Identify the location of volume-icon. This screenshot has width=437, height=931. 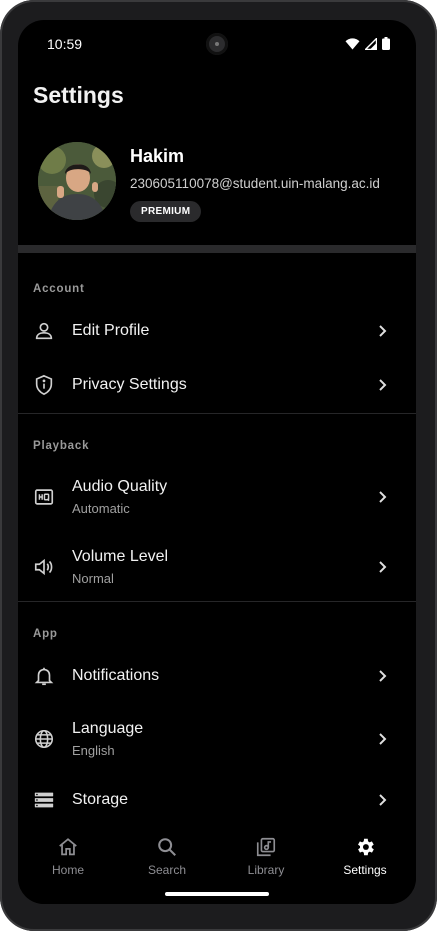
(43, 567).